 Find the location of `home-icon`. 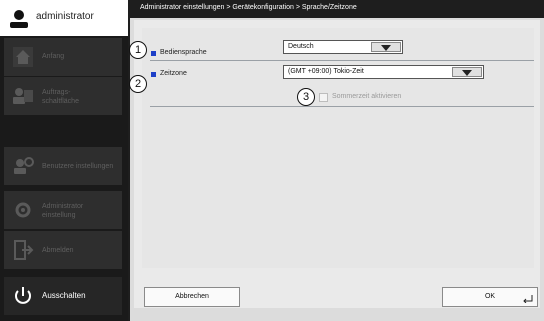

home-icon is located at coordinates (23, 57).